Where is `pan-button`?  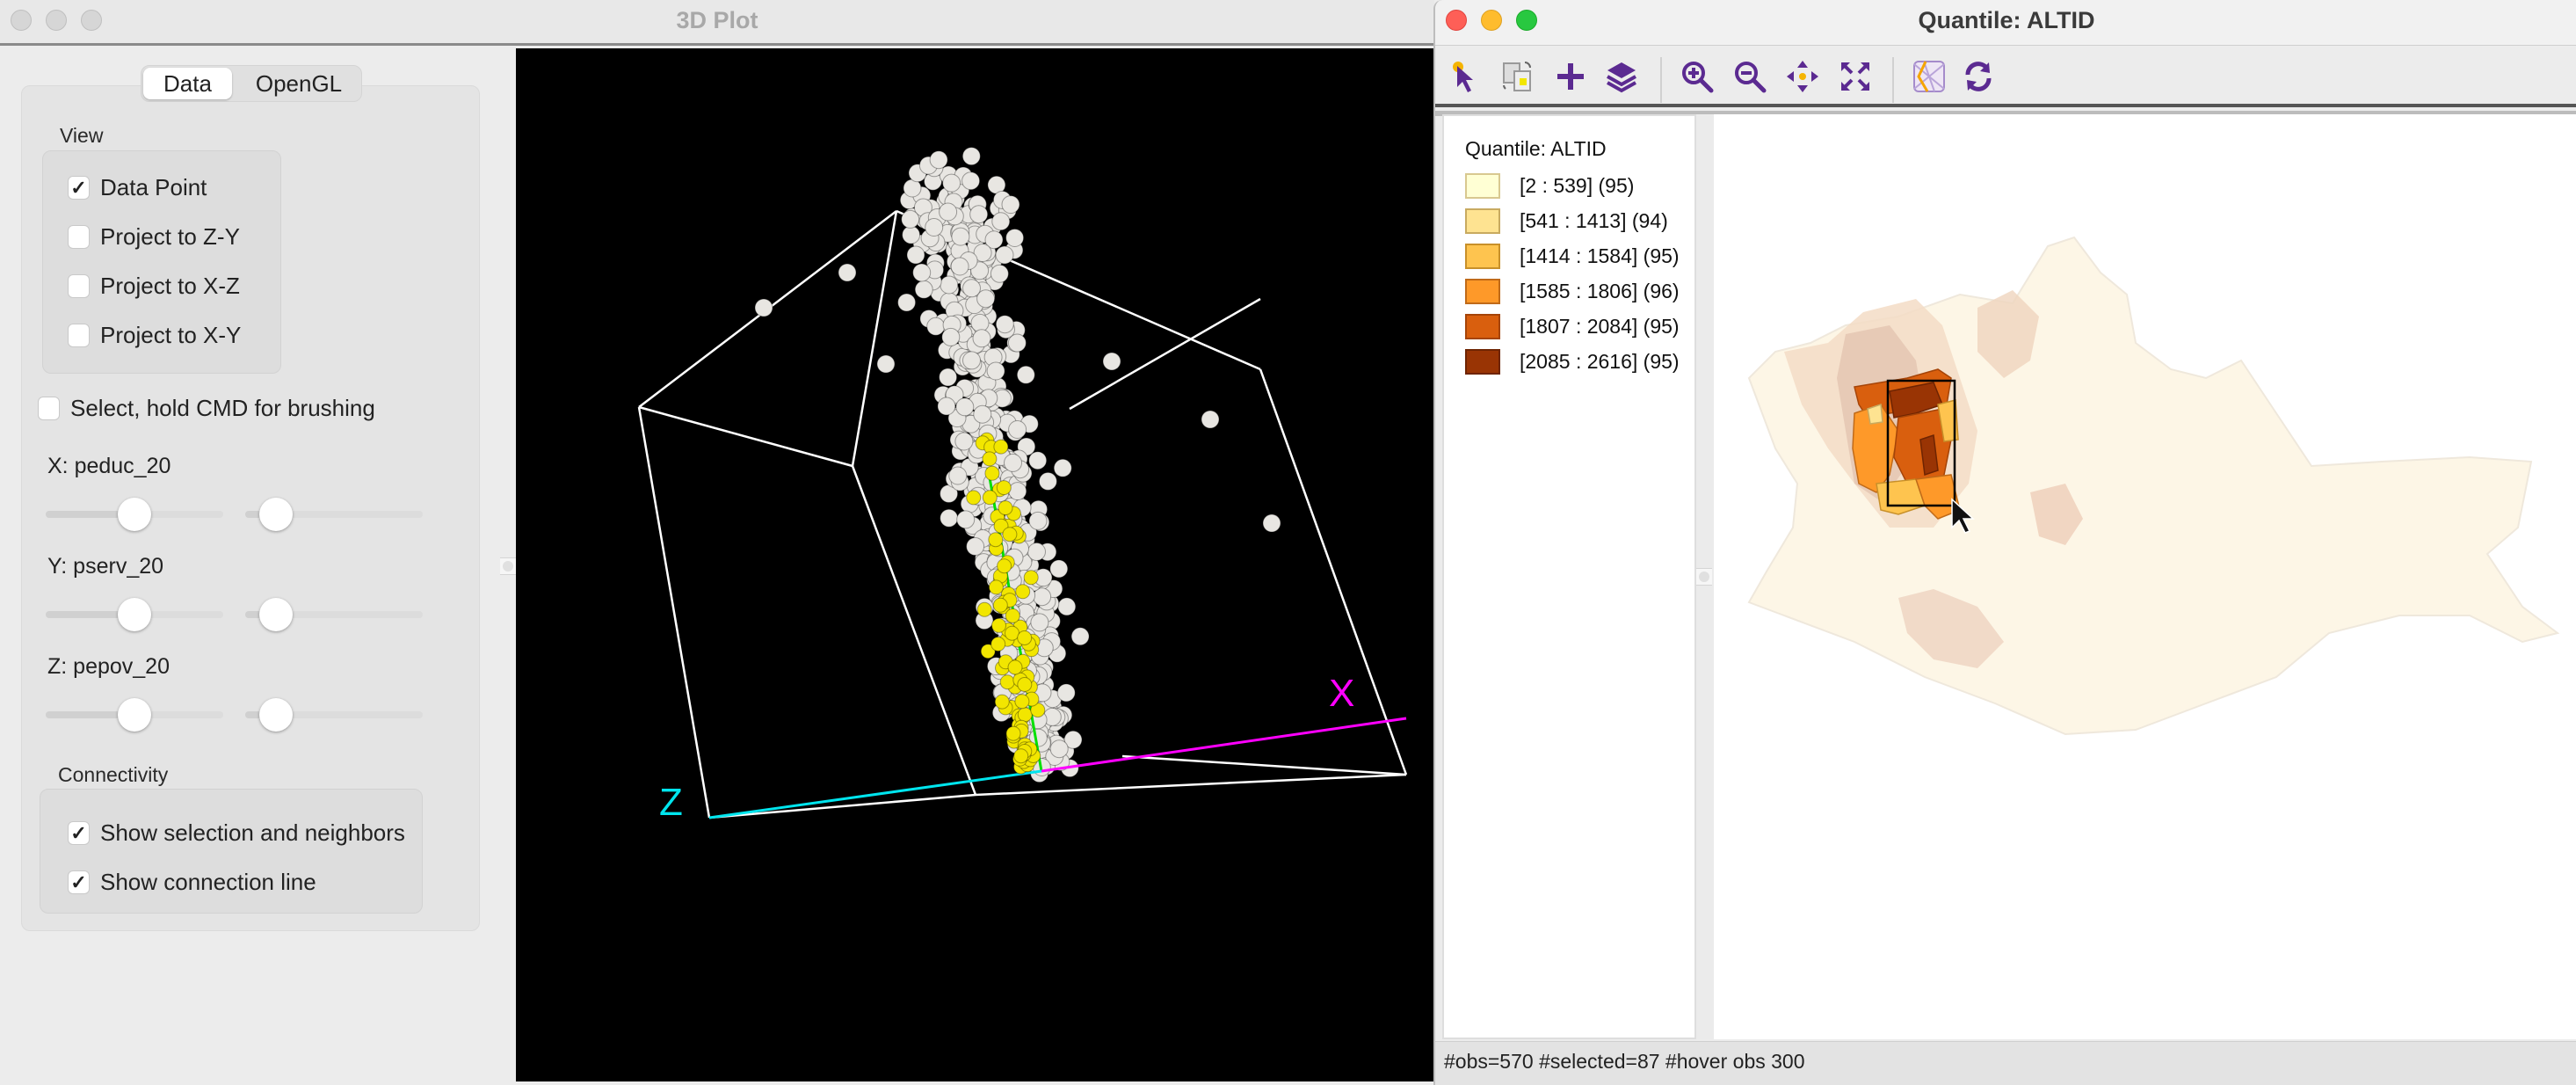
pan-button is located at coordinates (1802, 76).